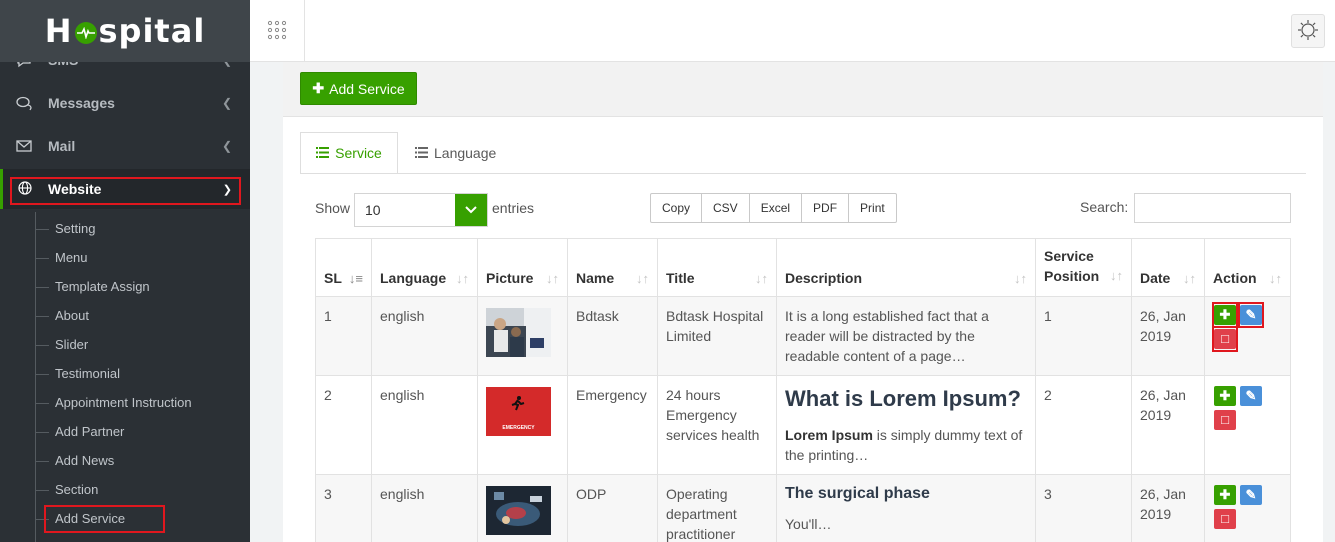 This screenshot has height=542, width=1335. Describe the element at coordinates (373, 210) in the screenshot. I see `page-length-value: 10` at that location.